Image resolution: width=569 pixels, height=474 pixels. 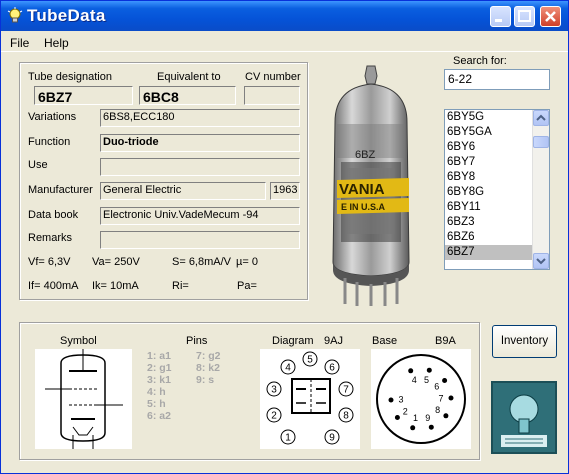 I want to click on base-diagram: 4567 89123, so click(x=421, y=399).